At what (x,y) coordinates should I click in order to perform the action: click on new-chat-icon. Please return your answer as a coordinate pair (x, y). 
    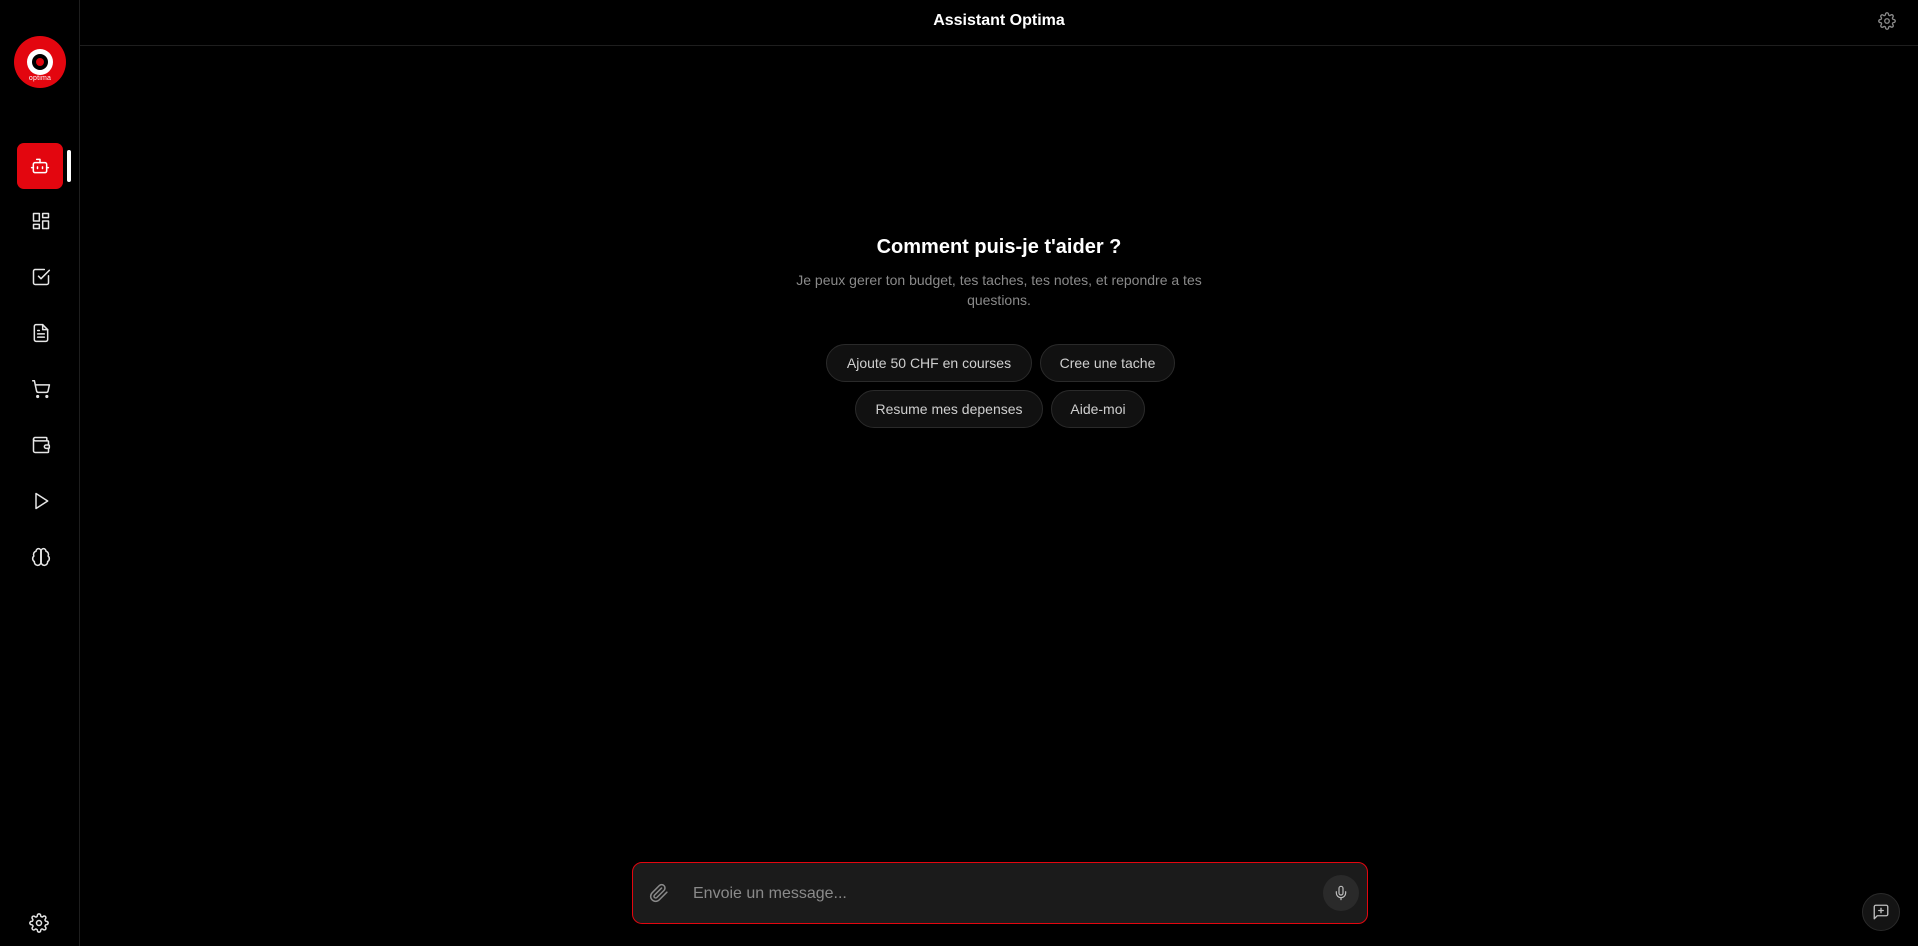
    Looking at the image, I should click on (1881, 912).